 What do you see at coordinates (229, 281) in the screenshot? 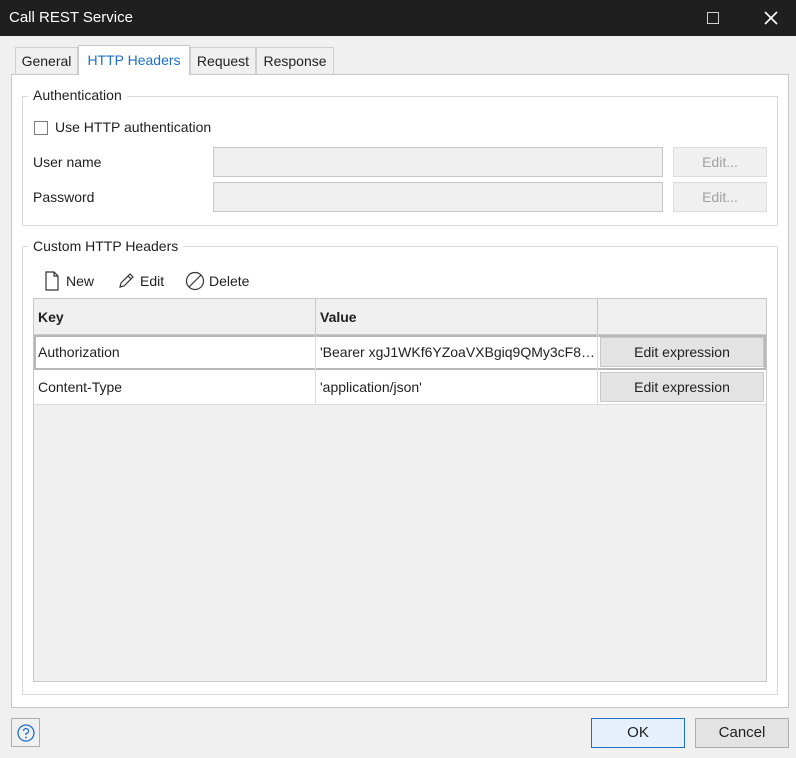
I see `delete-label: Delete` at bounding box center [229, 281].